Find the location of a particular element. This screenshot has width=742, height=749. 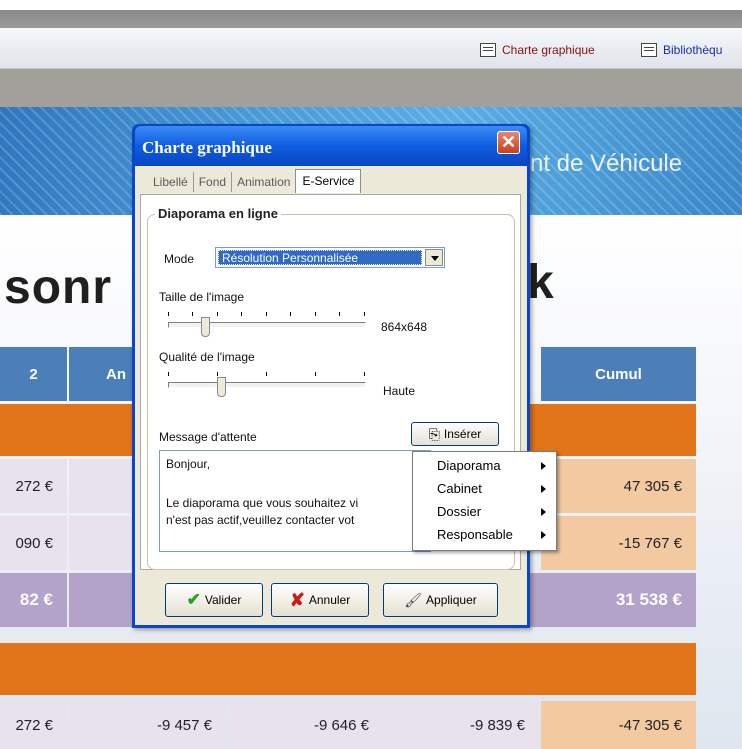

insert-context-menu: Diaporama Cabinet Dossier Responsable is located at coordinates (484, 501).